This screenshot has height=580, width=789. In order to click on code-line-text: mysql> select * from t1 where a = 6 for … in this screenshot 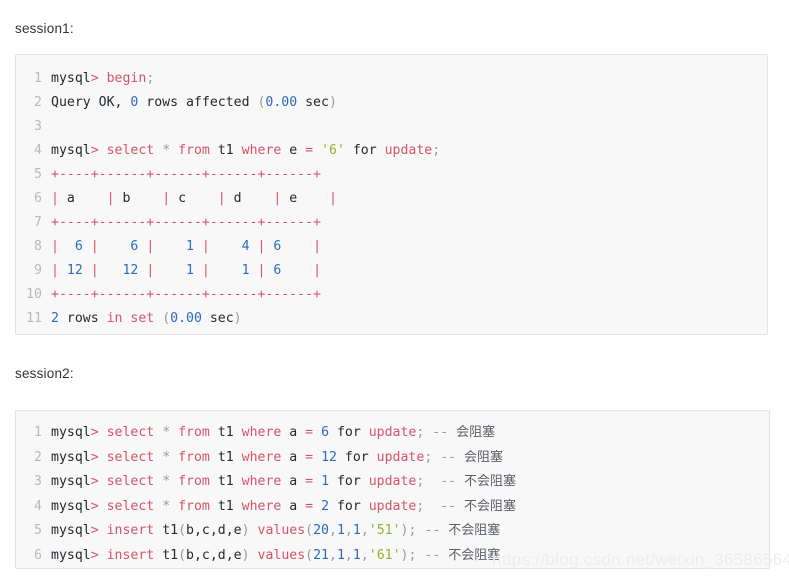, I will do `click(268, 433)`.